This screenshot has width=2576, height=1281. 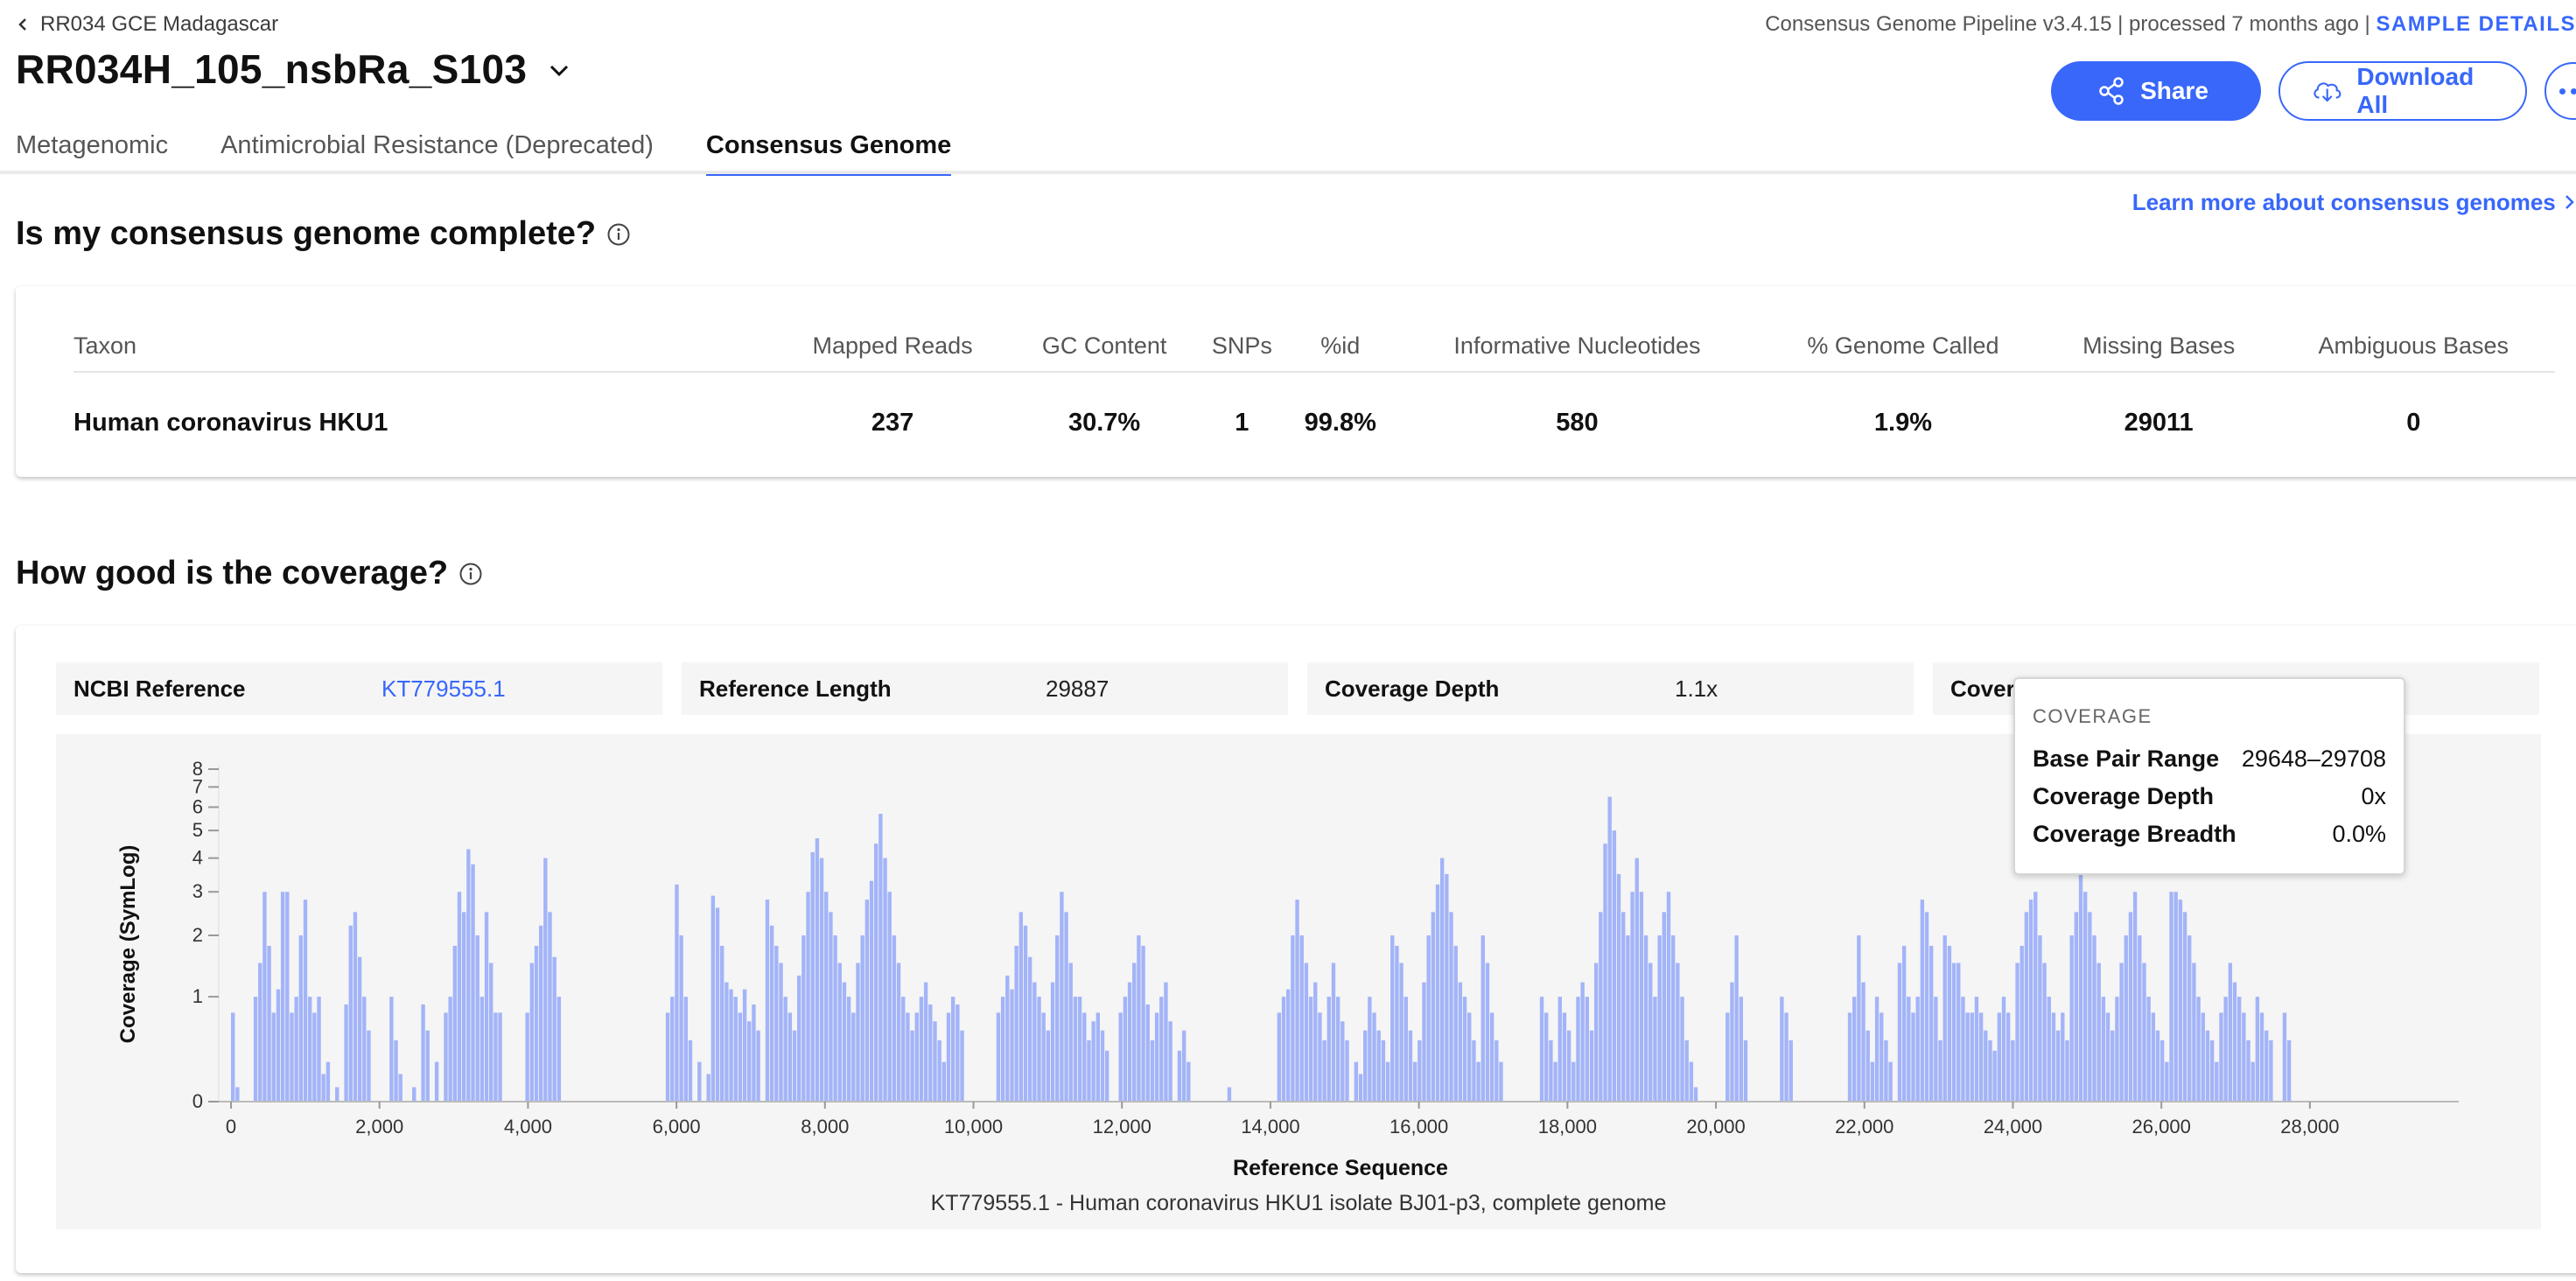 What do you see at coordinates (1242, 347) in the screenshot?
I see `column-header-snps: SNPs` at bounding box center [1242, 347].